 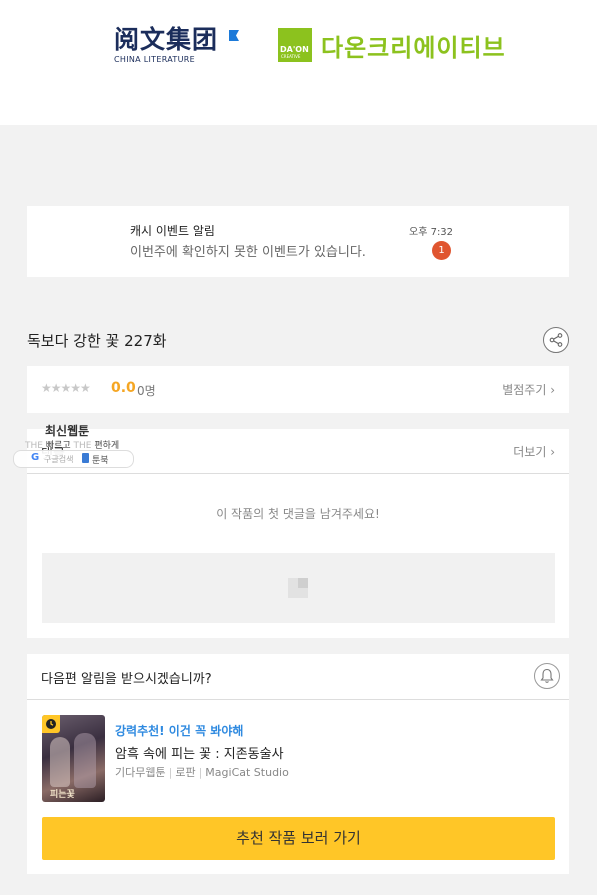 What do you see at coordinates (534, 451) in the screenshot?
I see `comments-more-link: 더보기 ›` at bounding box center [534, 451].